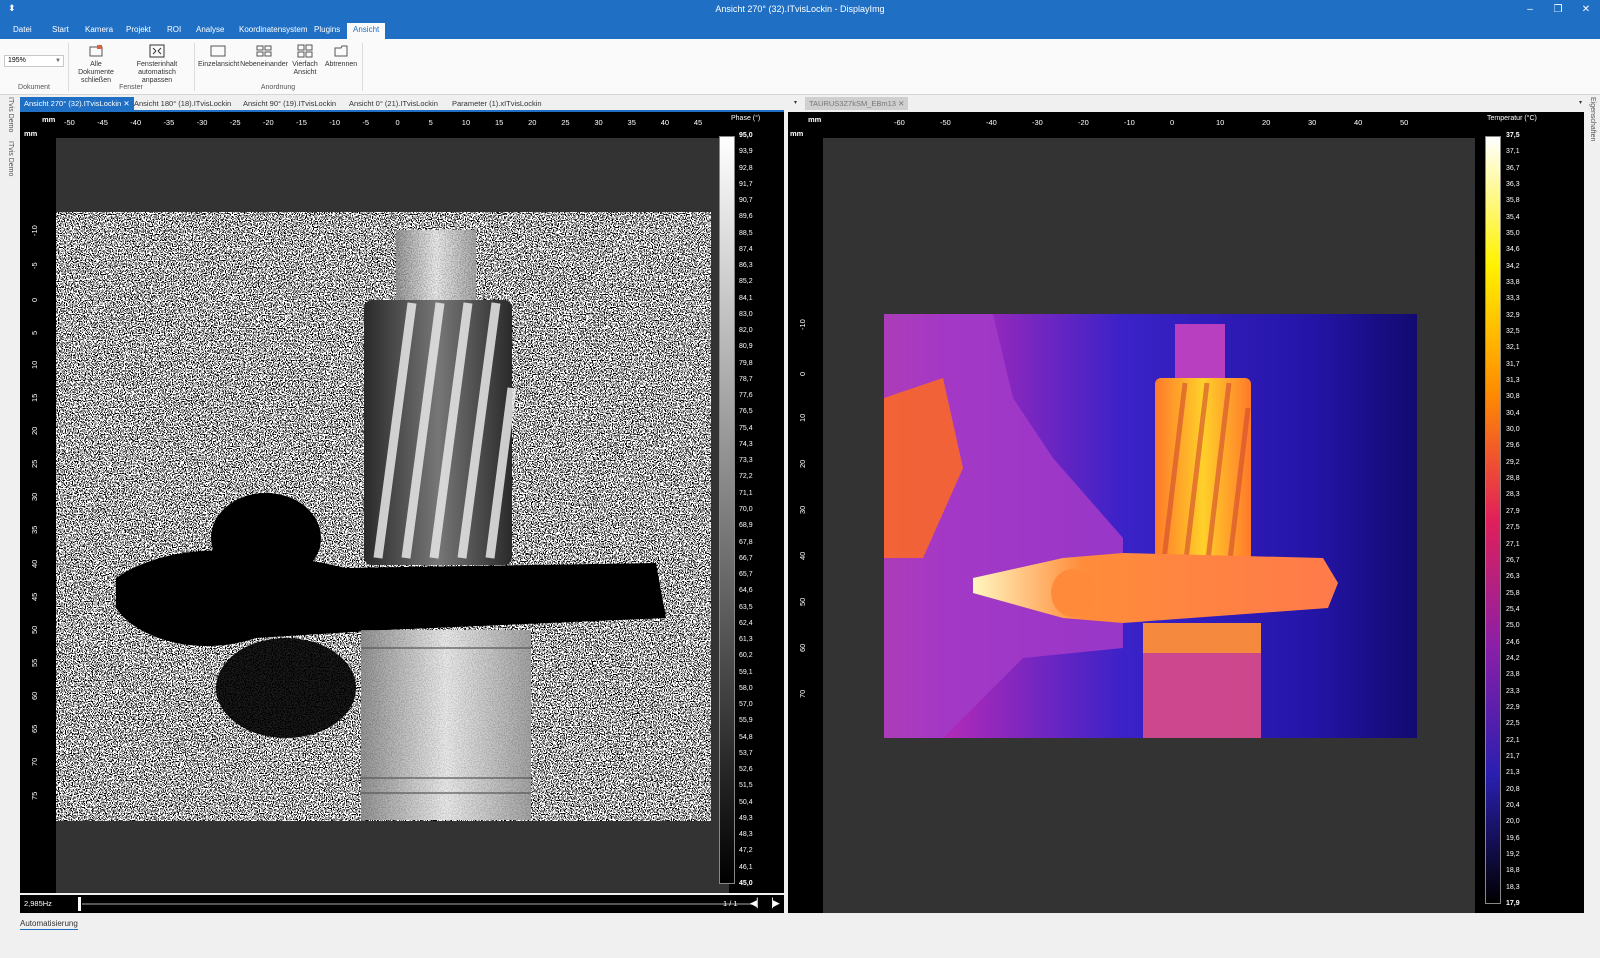 The width and height of the screenshot is (1600, 958). What do you see at coordinates (1513, 854) in the screenshot?
I see `colorbar-tick-label: 19,2` at bounding box center [1513, 854].